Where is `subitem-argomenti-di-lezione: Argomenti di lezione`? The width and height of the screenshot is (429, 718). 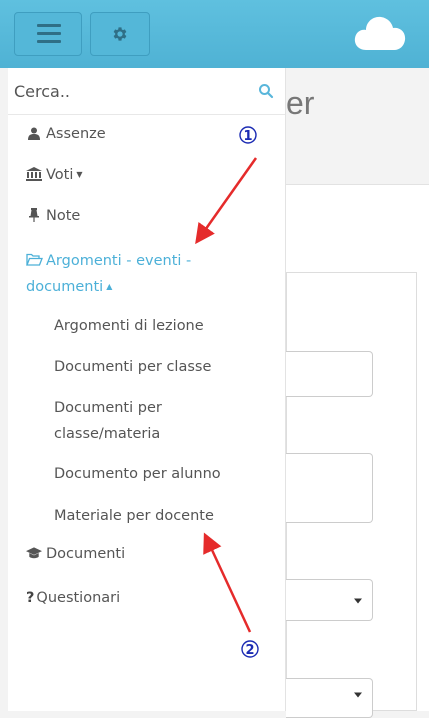 subitem-argomenti-di-lezione: Argomenti di lezione is located at coordinates (159, 326).